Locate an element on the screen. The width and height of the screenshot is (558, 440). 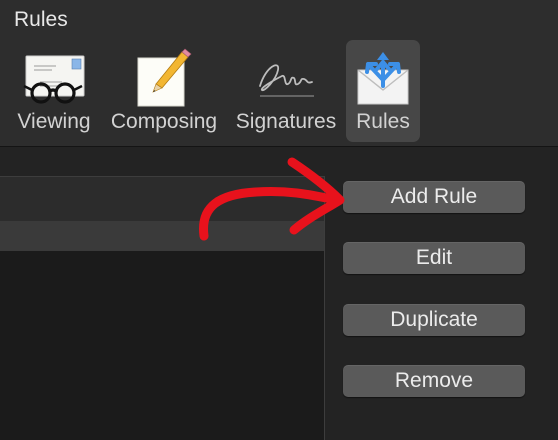
tab-signatures: Signatures is located at coordinates (286, 91).